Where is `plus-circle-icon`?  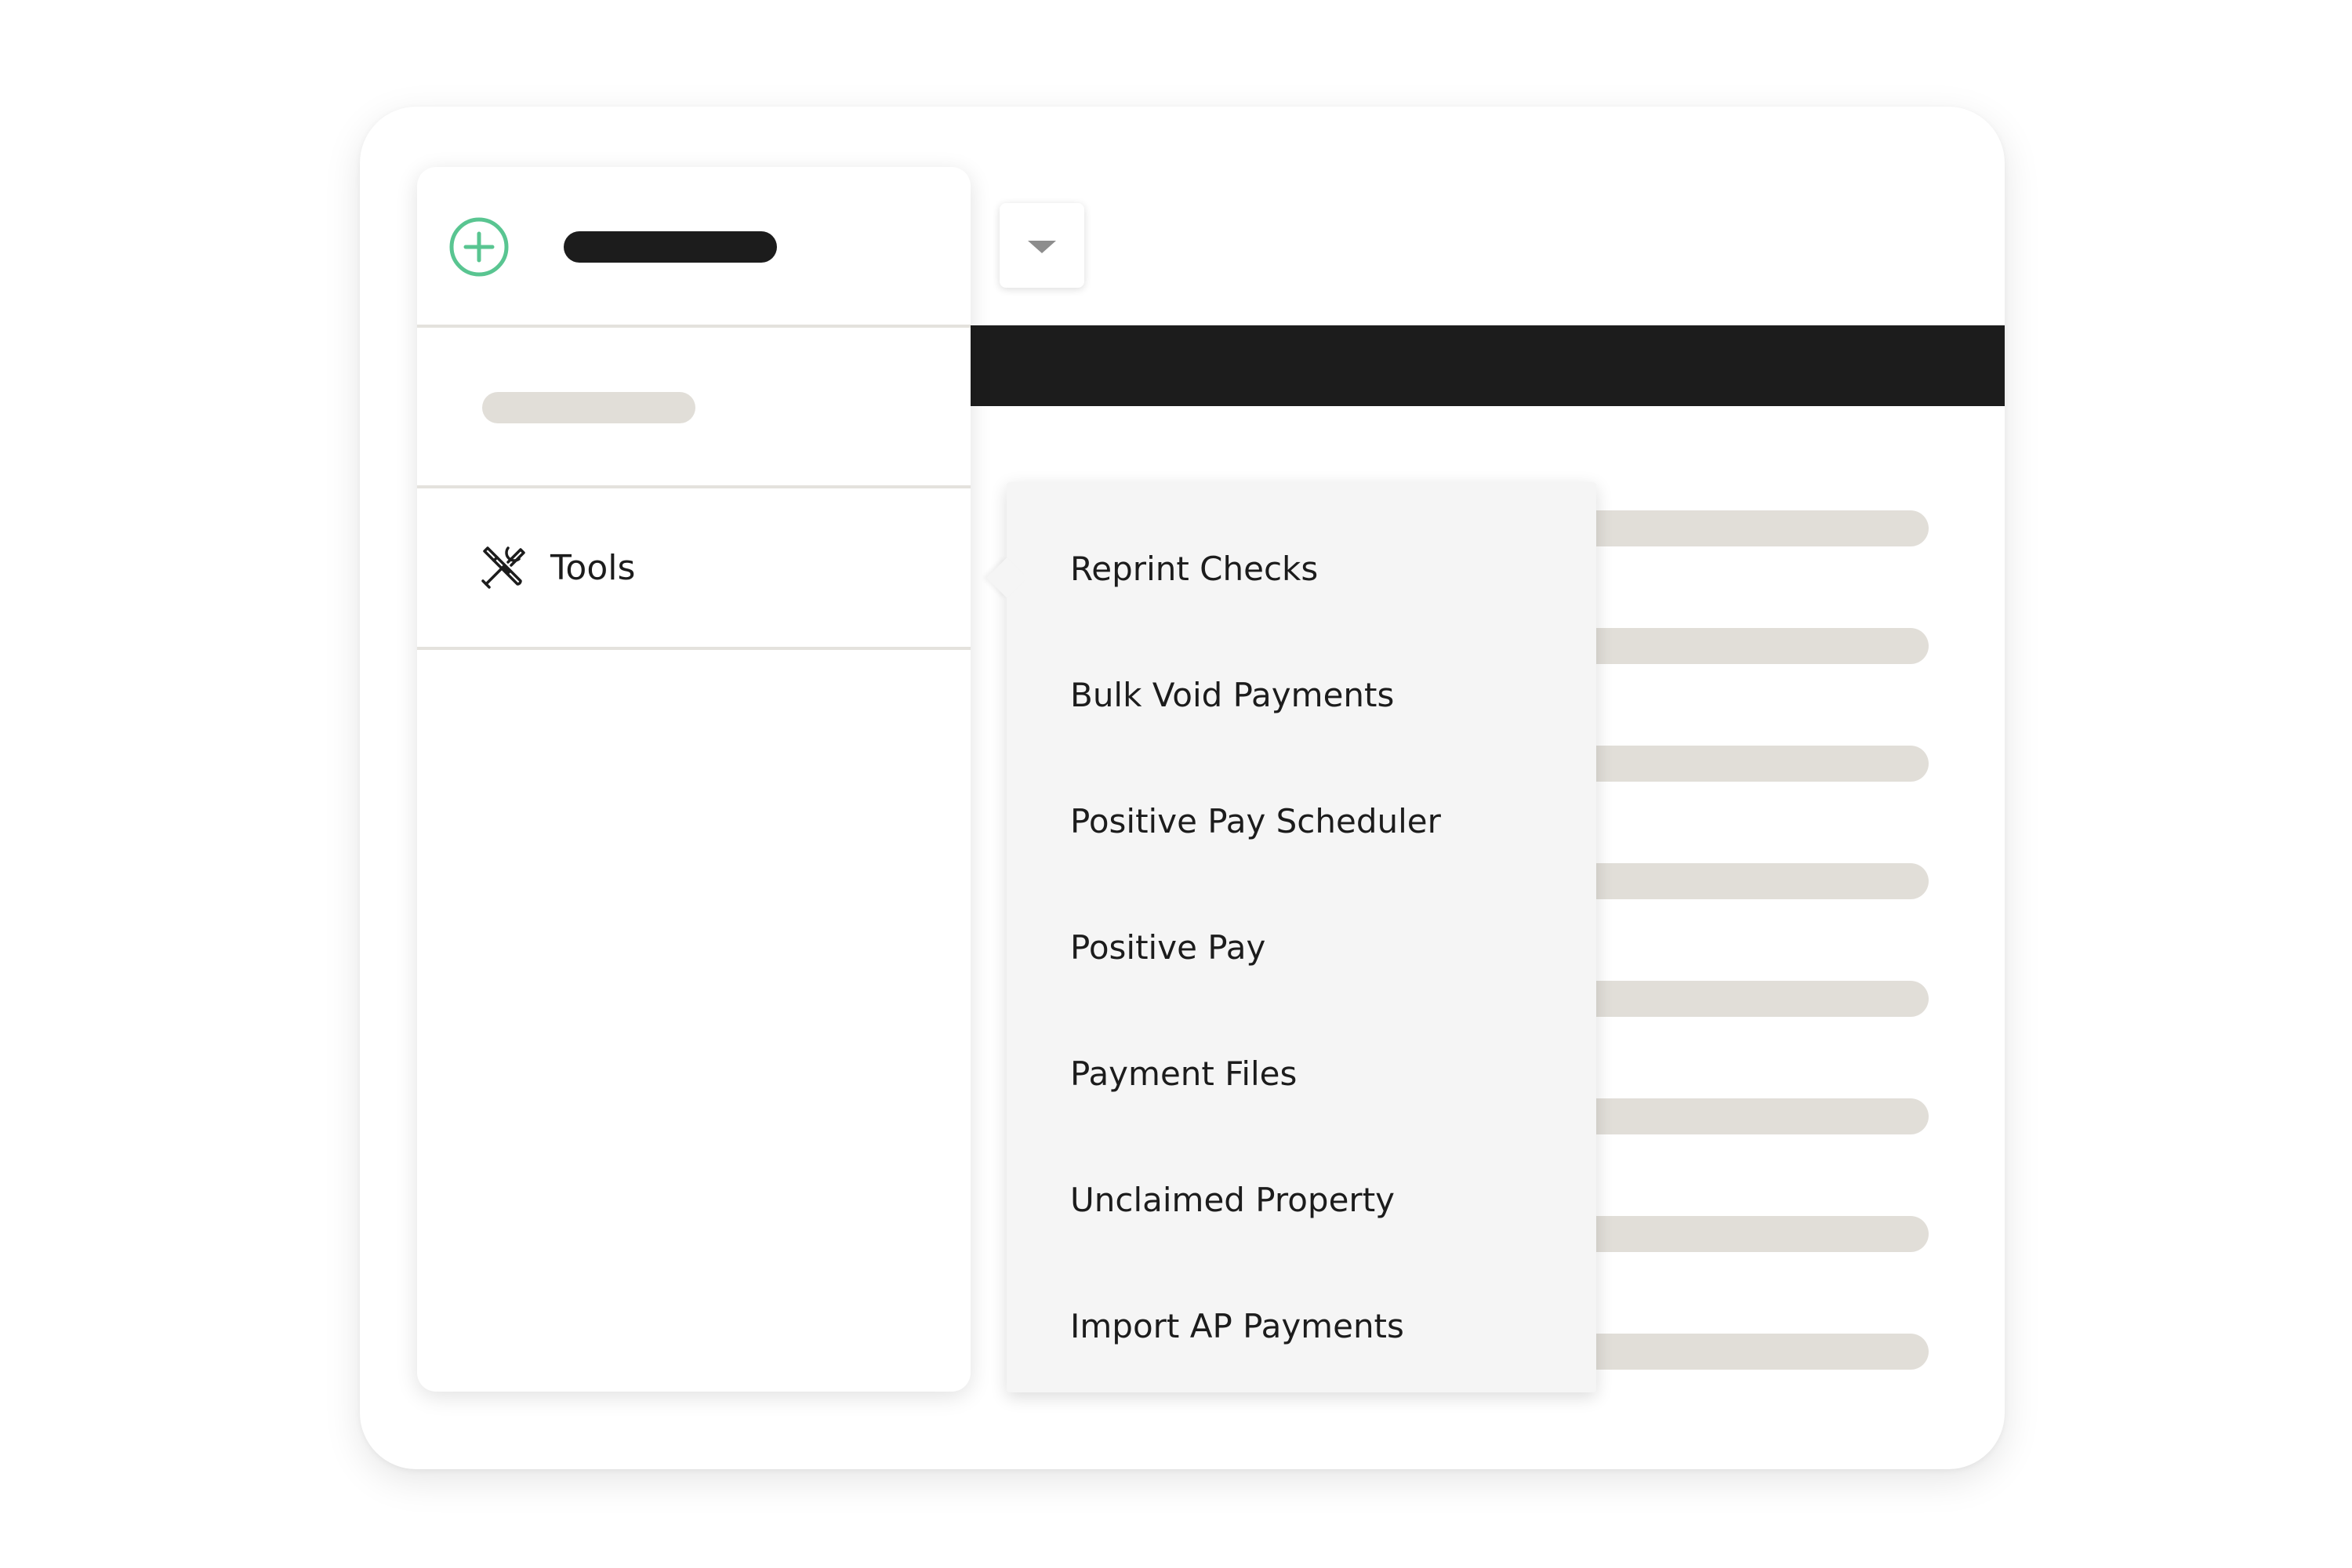
plus-circle-icon is located at coordinates (479, 247).